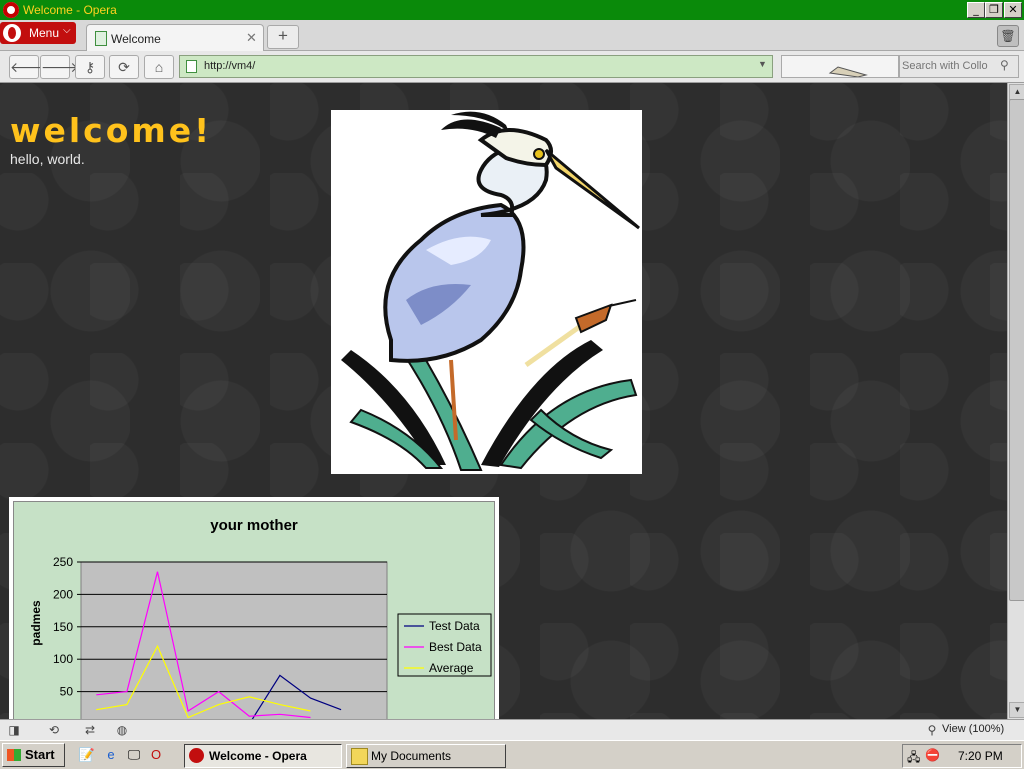 This screenshot has width=1024, height=769. I want to click on start-button: Start, so click(33, 755).